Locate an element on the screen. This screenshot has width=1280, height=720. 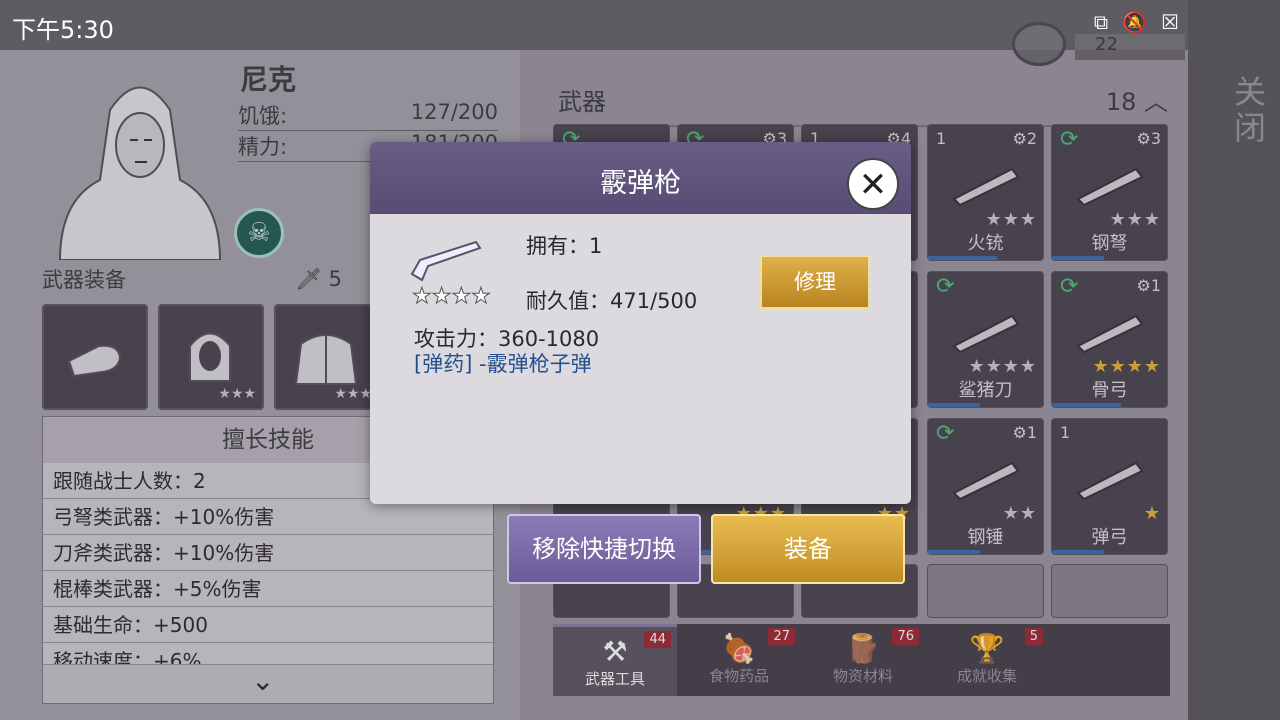
shotgun-icon is located at coordinates (446, 261).